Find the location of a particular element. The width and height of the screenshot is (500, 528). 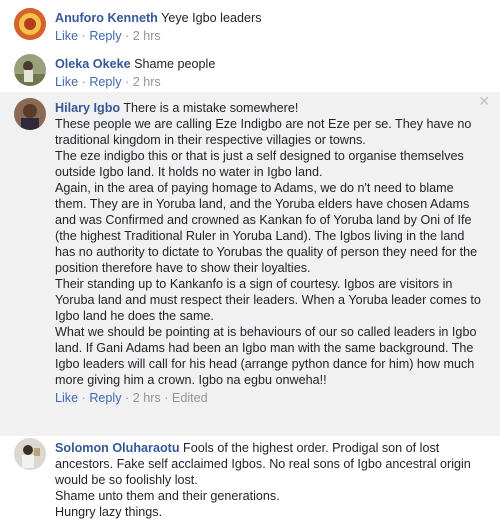

edited-label: Edited is located at coordinates (190, 398).